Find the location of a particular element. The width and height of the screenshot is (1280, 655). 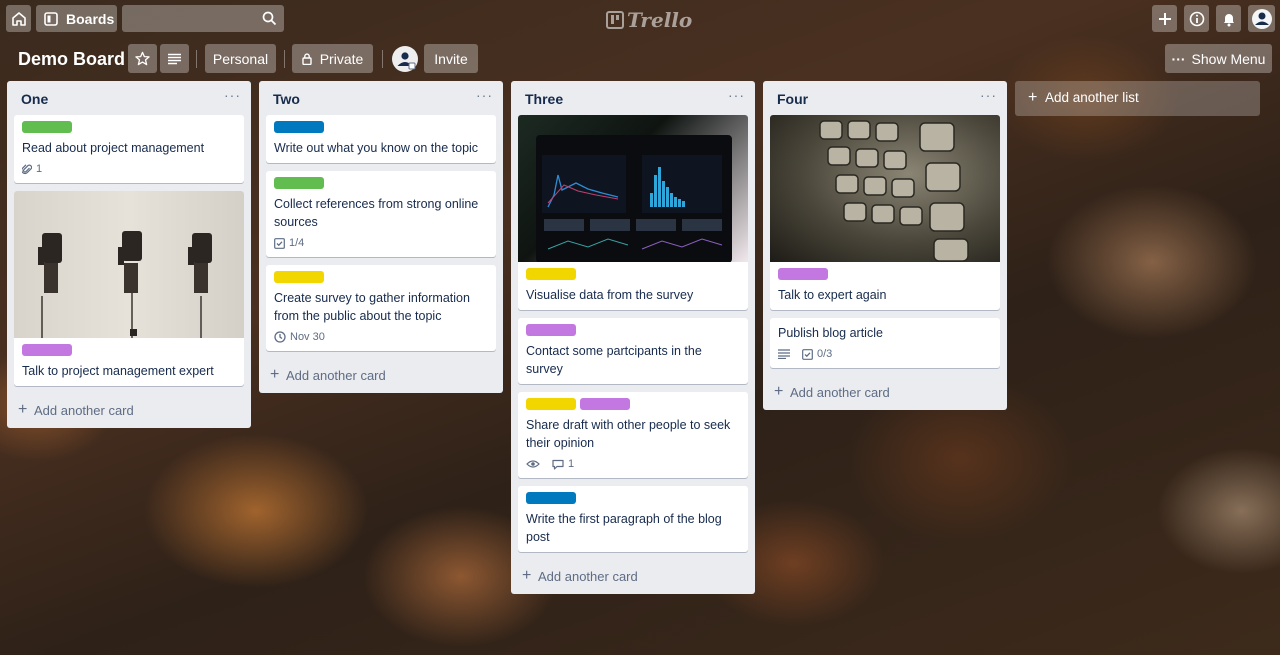

star-icon is located at coordinates (142, 58).